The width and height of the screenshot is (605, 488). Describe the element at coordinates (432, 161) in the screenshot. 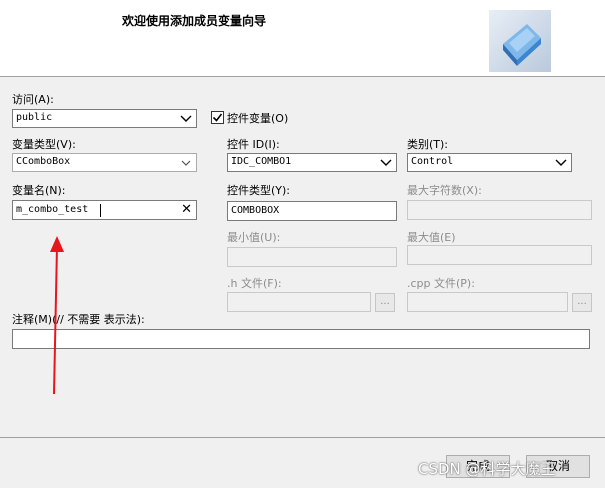

I see `category-value: Control` at that location.